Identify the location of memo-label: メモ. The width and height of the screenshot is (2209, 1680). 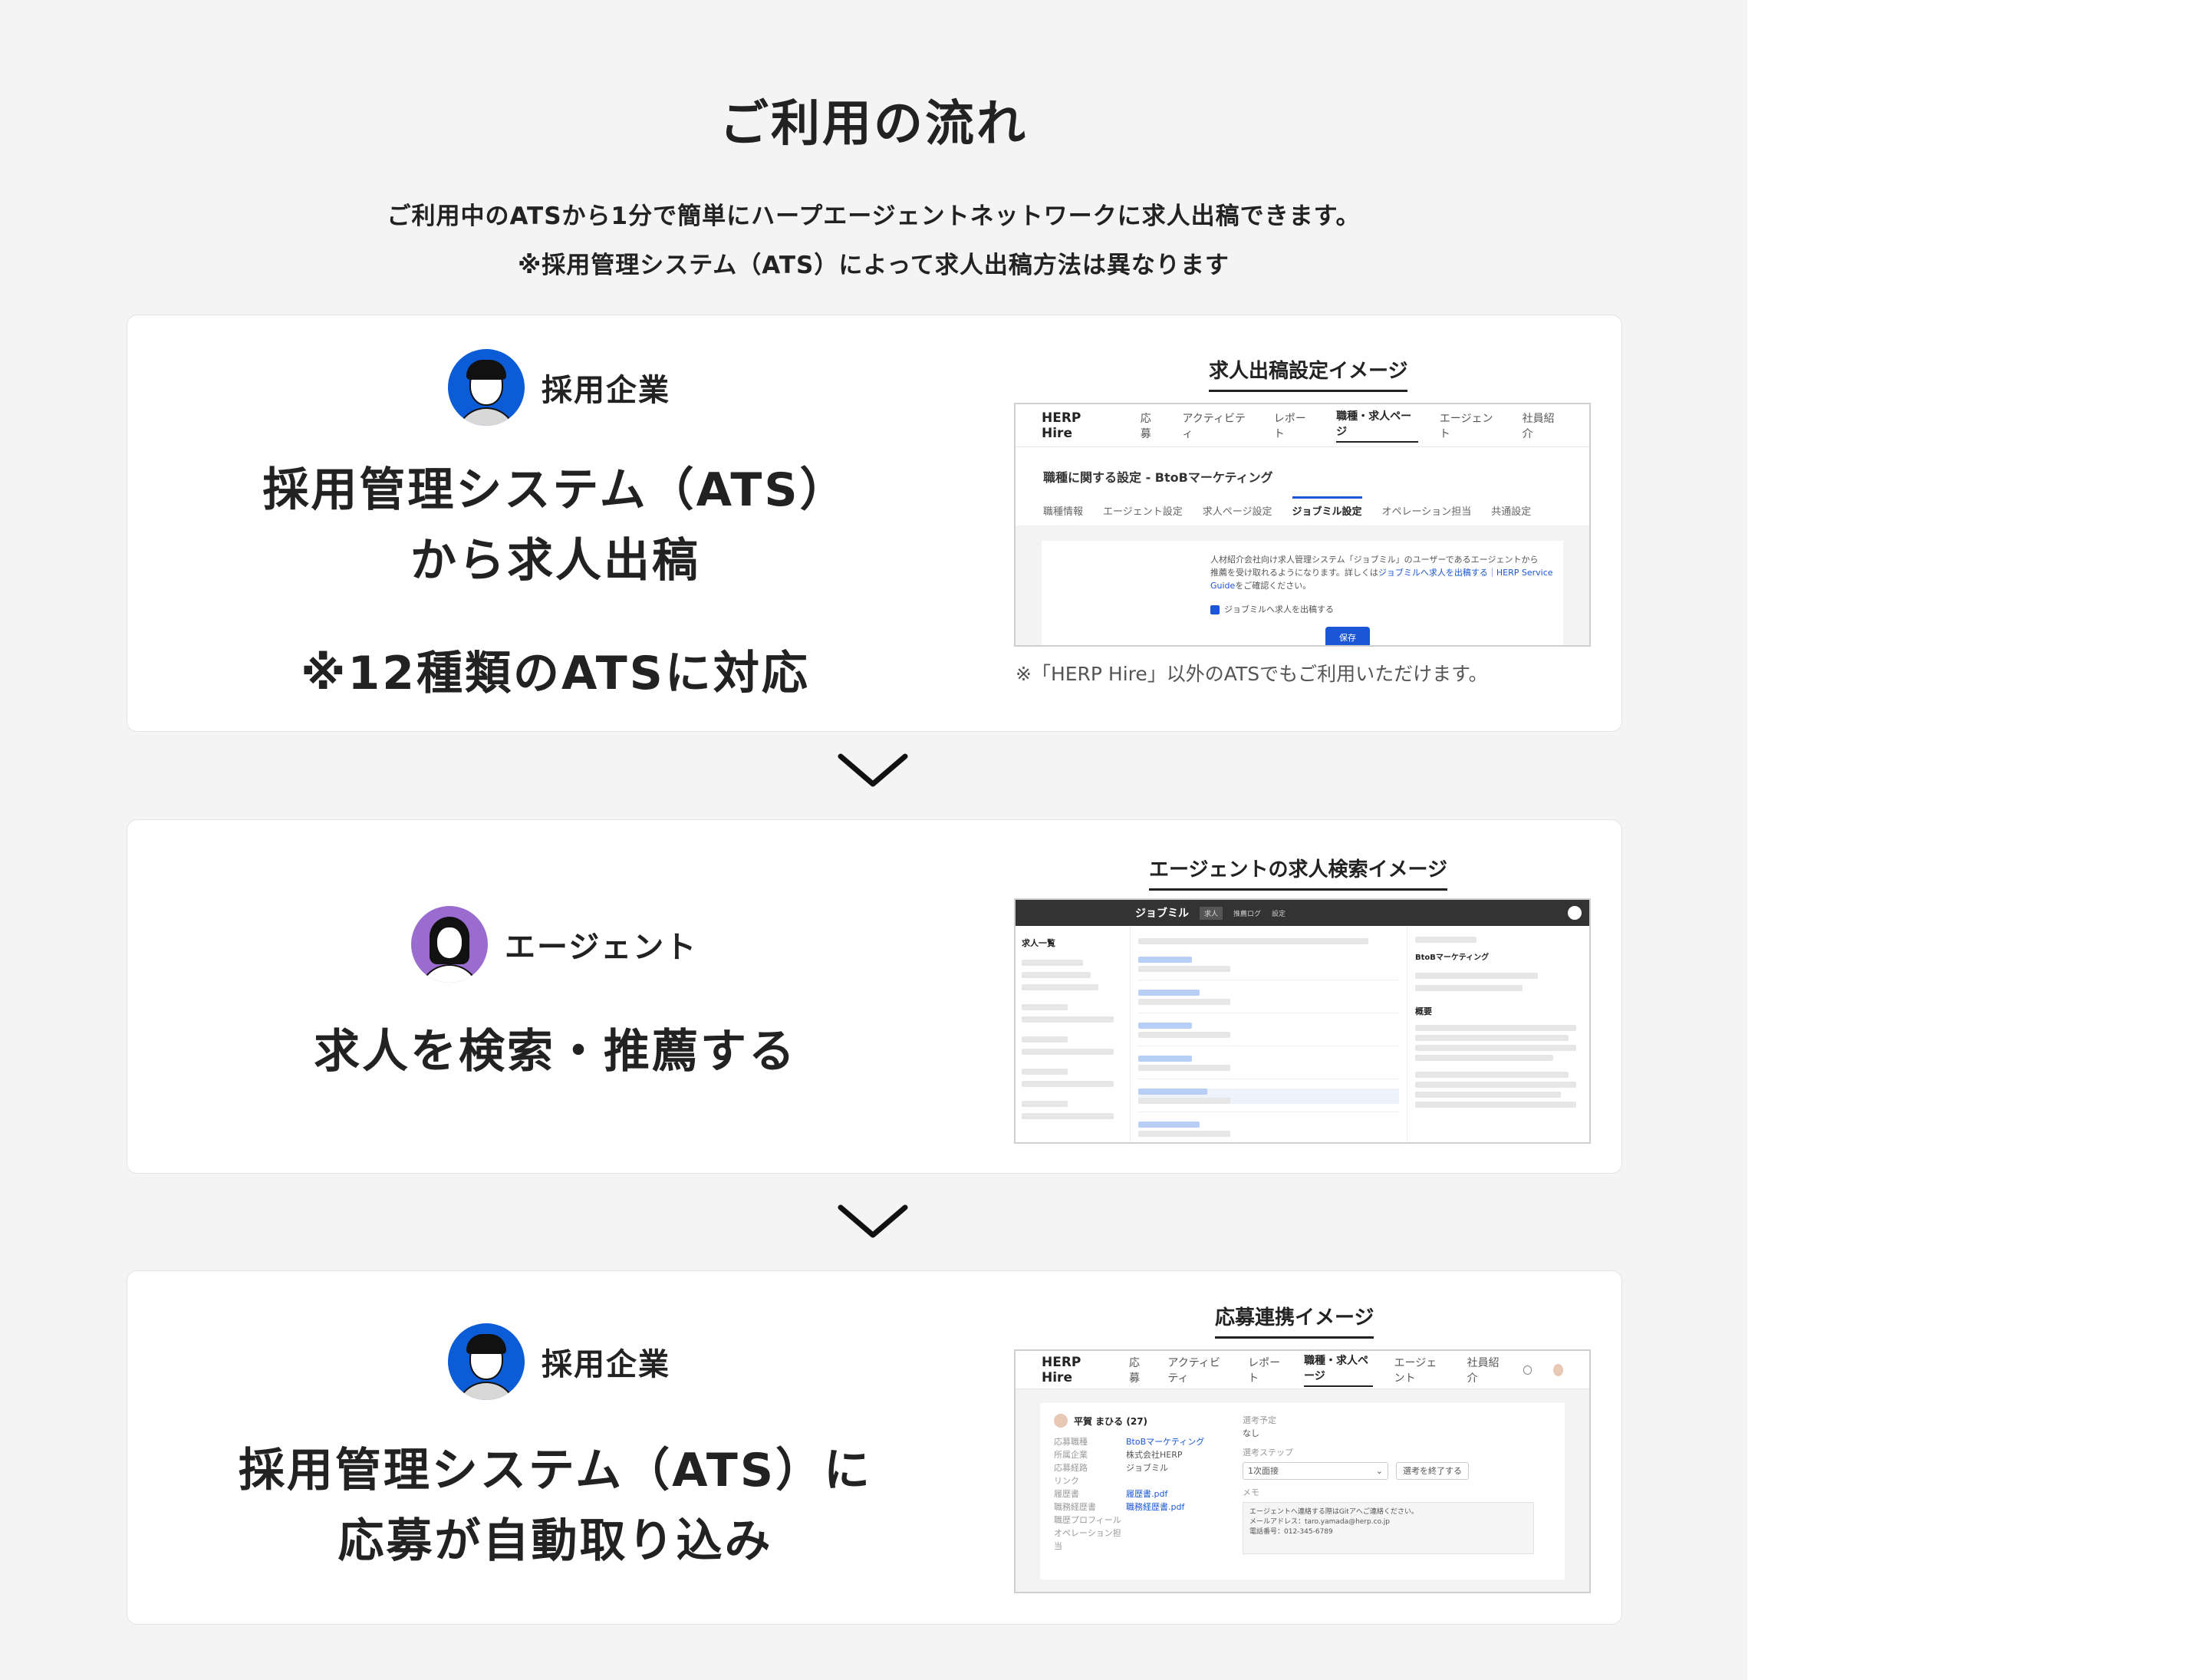
(1251, 1492).